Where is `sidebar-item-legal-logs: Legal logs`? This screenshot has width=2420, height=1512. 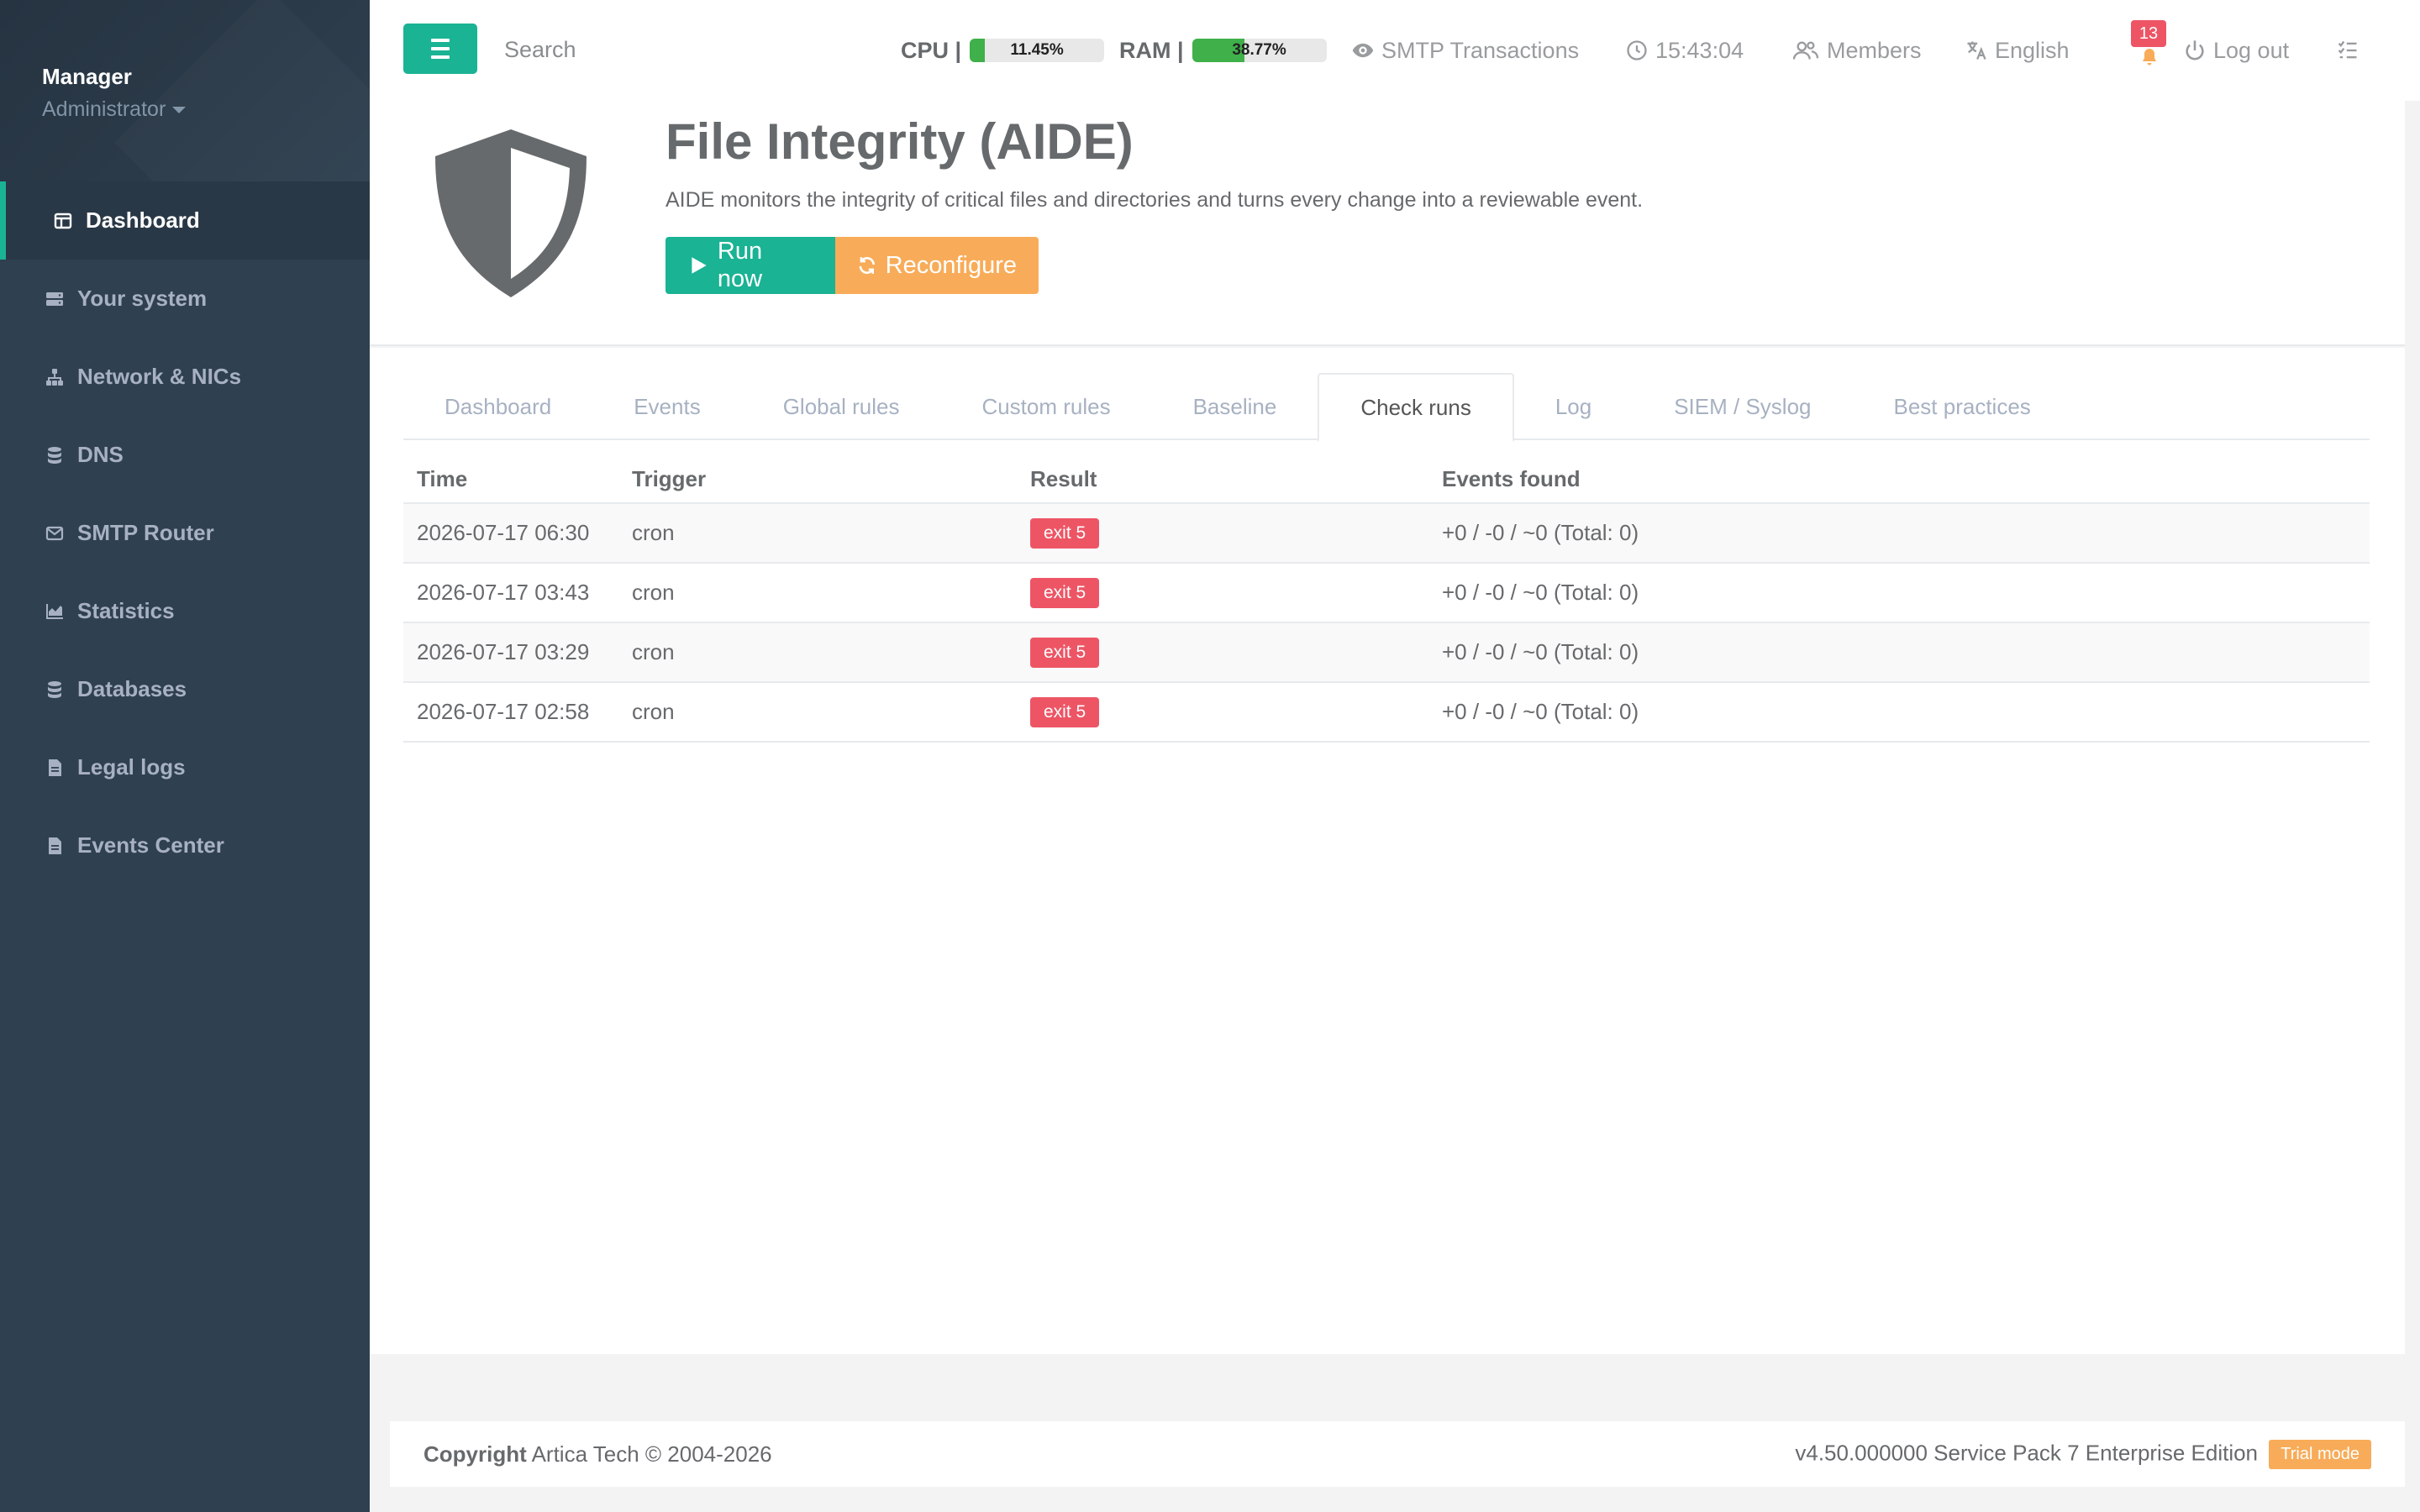
sidebar-item-legal-logs: Legal logs is located at coordinates (185, 767).